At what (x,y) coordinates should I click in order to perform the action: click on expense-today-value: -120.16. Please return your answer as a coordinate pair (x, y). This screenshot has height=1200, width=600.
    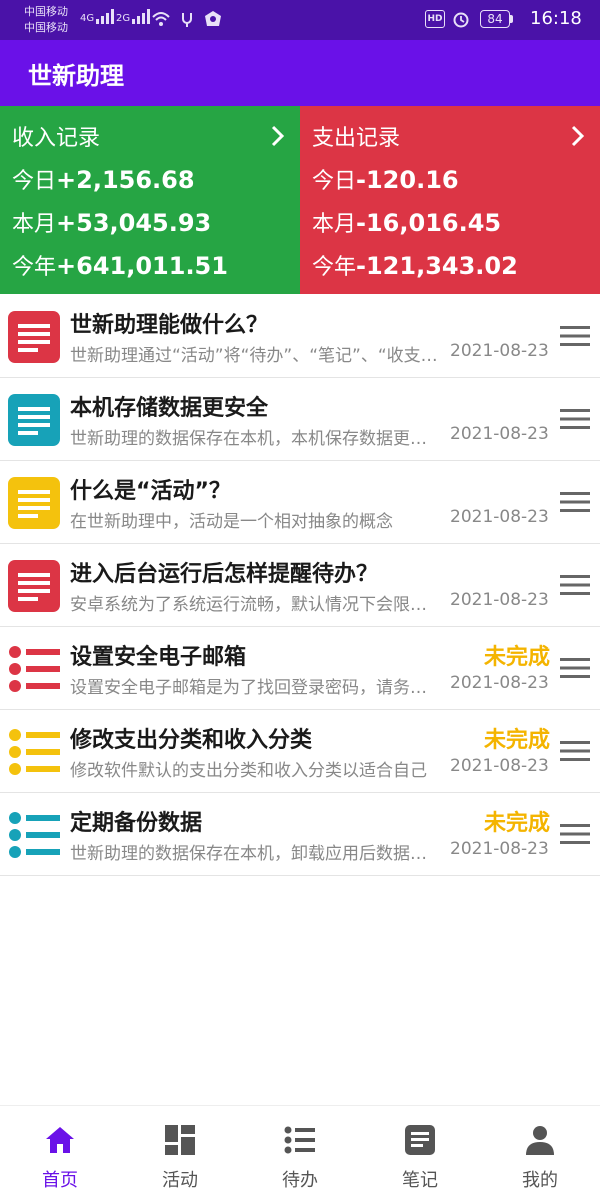
    Looking at the image, I should click on (407, 180).